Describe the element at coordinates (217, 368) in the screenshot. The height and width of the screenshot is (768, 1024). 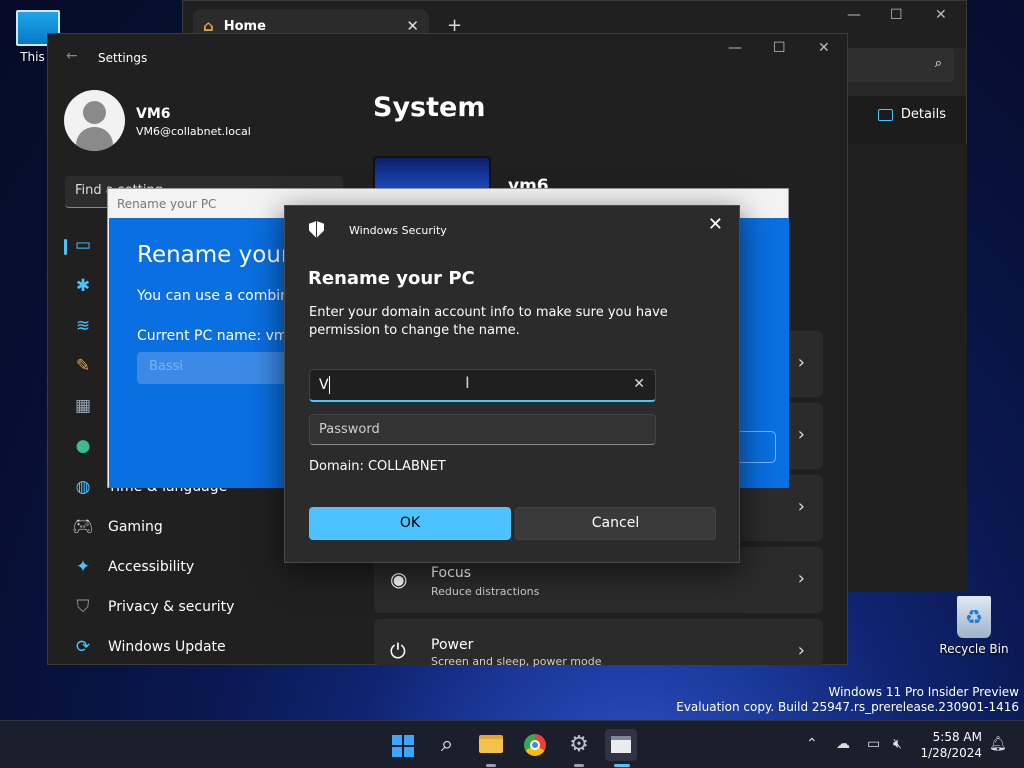
I see `new-name-input: Bassi` at that location.